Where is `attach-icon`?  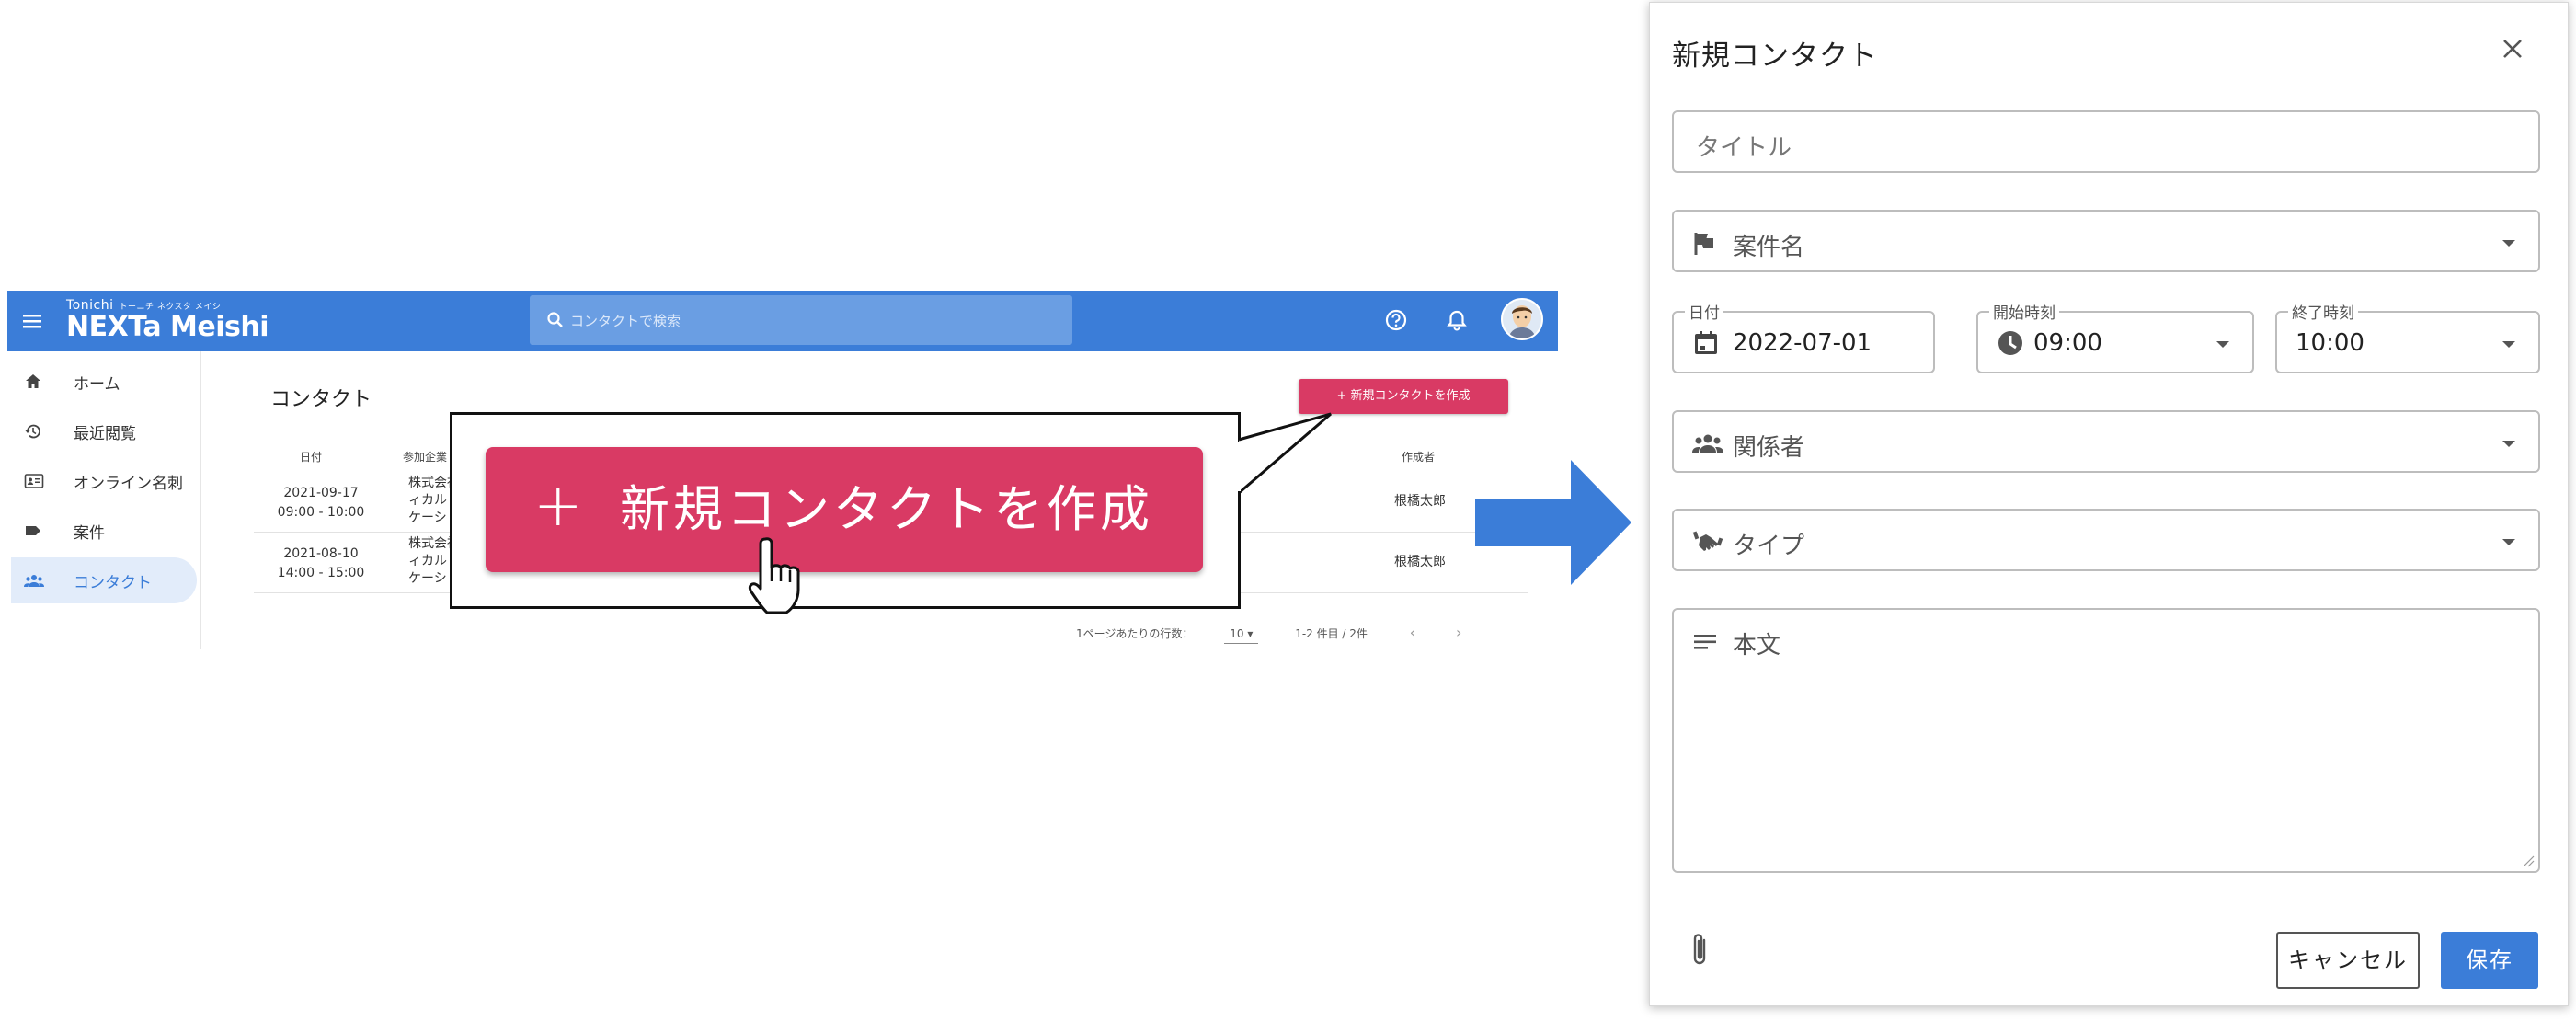 attach-icon is located at coordinates (1701, 951).